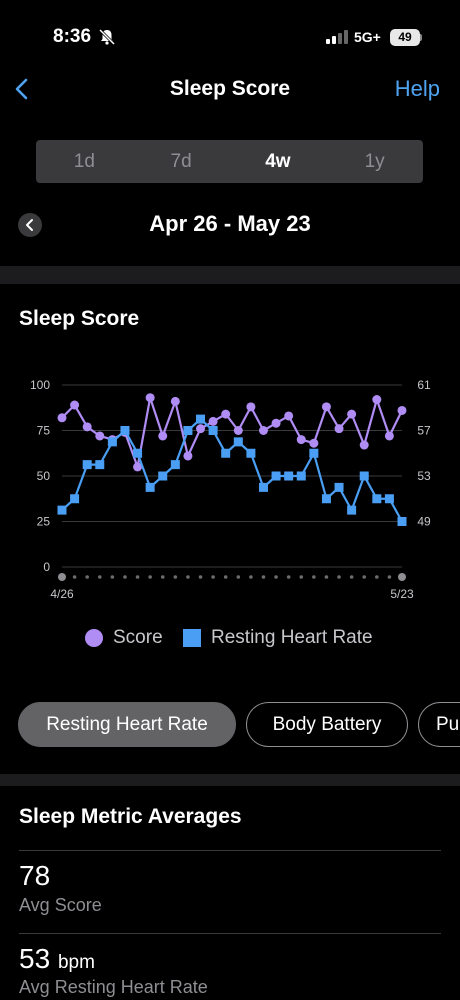  What do you see at coordinates (44, 431) in the screenshot?
I see `y-left-tick-label: 75` at bounding box center [44, 431].